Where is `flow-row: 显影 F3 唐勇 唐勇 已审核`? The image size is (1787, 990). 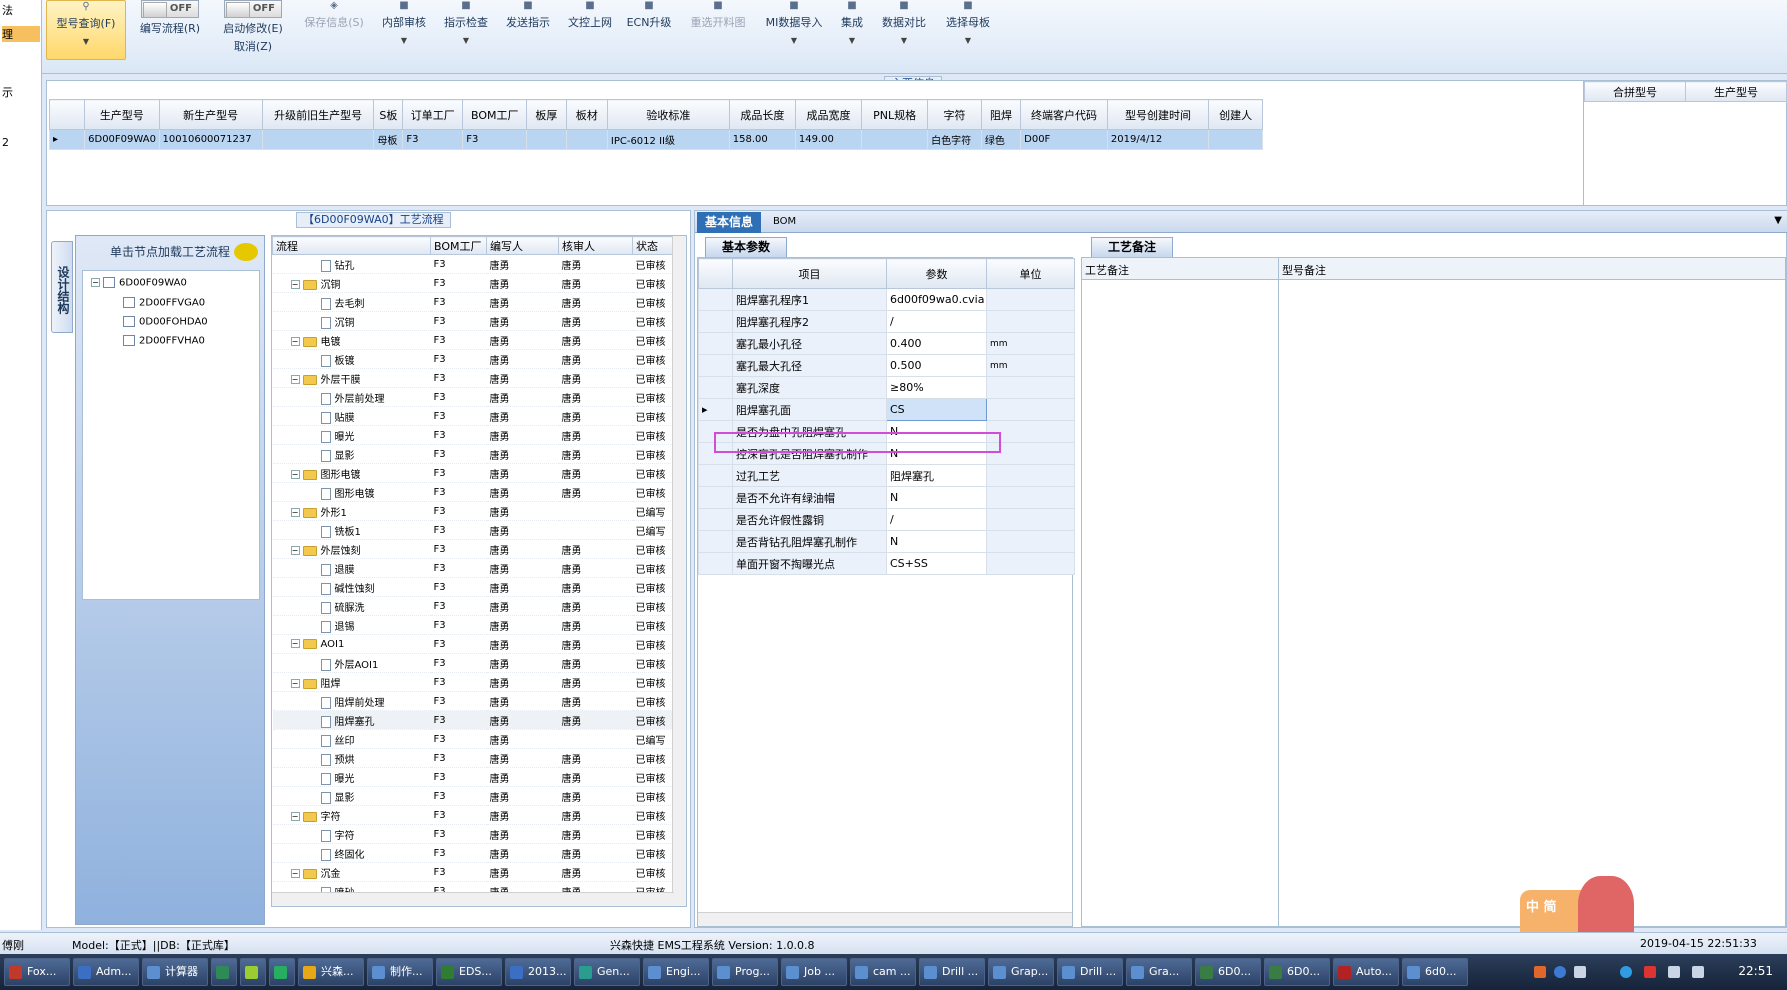
flow-row: 显影 F3 唐勇 唐勇 已审核 is located at coordinates (472, 454).